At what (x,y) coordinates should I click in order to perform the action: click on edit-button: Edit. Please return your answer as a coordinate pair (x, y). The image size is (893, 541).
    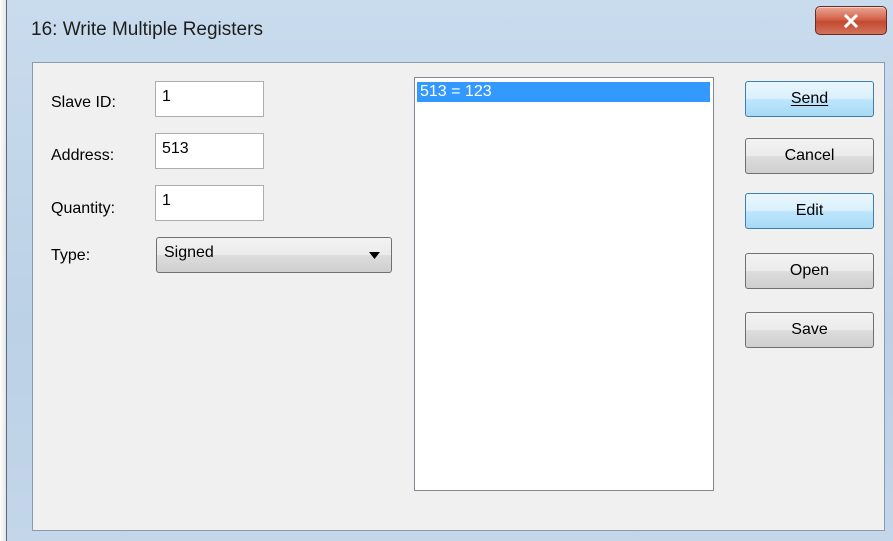
    Looking at the image, I should click on (809, 211).